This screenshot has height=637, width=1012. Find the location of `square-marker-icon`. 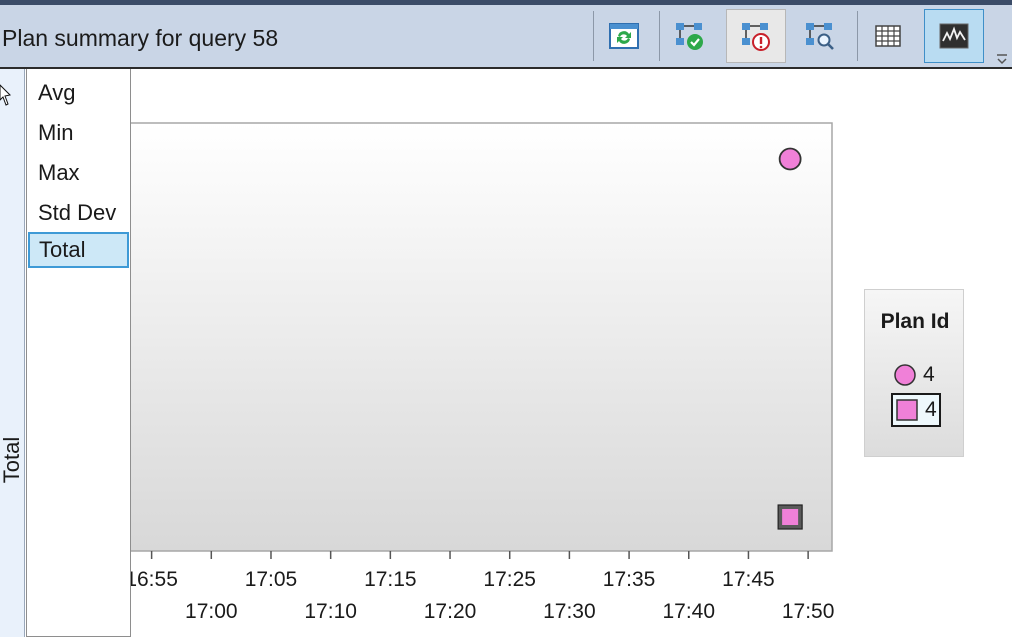

square-marker-icon is located at coordinates (907, 410).